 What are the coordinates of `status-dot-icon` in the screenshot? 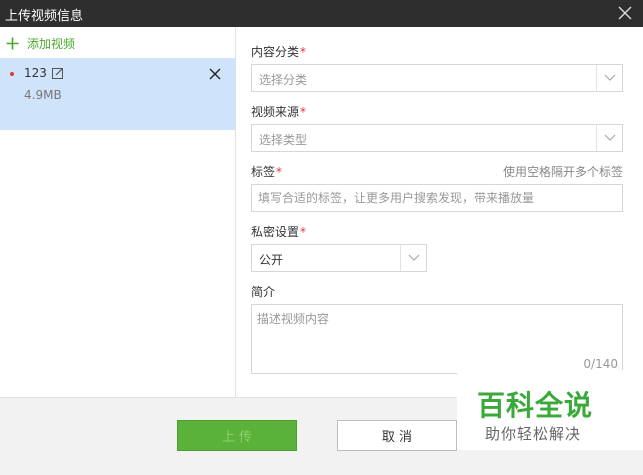 It's located at (12, 74).